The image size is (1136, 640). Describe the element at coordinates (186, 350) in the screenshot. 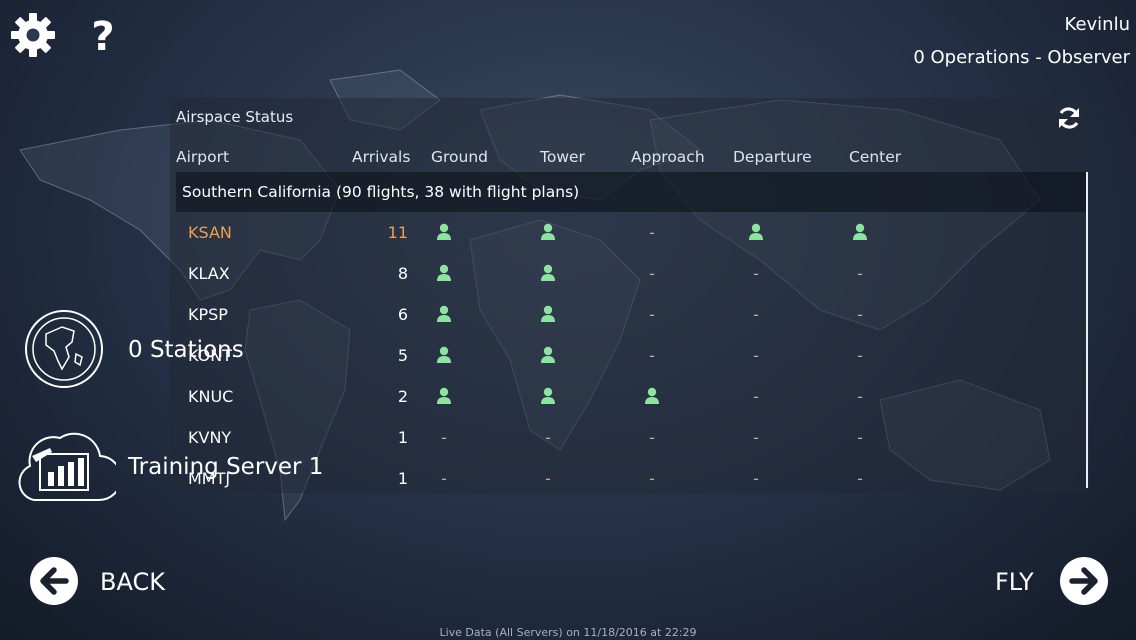

I see `stations-count: 0 Stations` at that location.